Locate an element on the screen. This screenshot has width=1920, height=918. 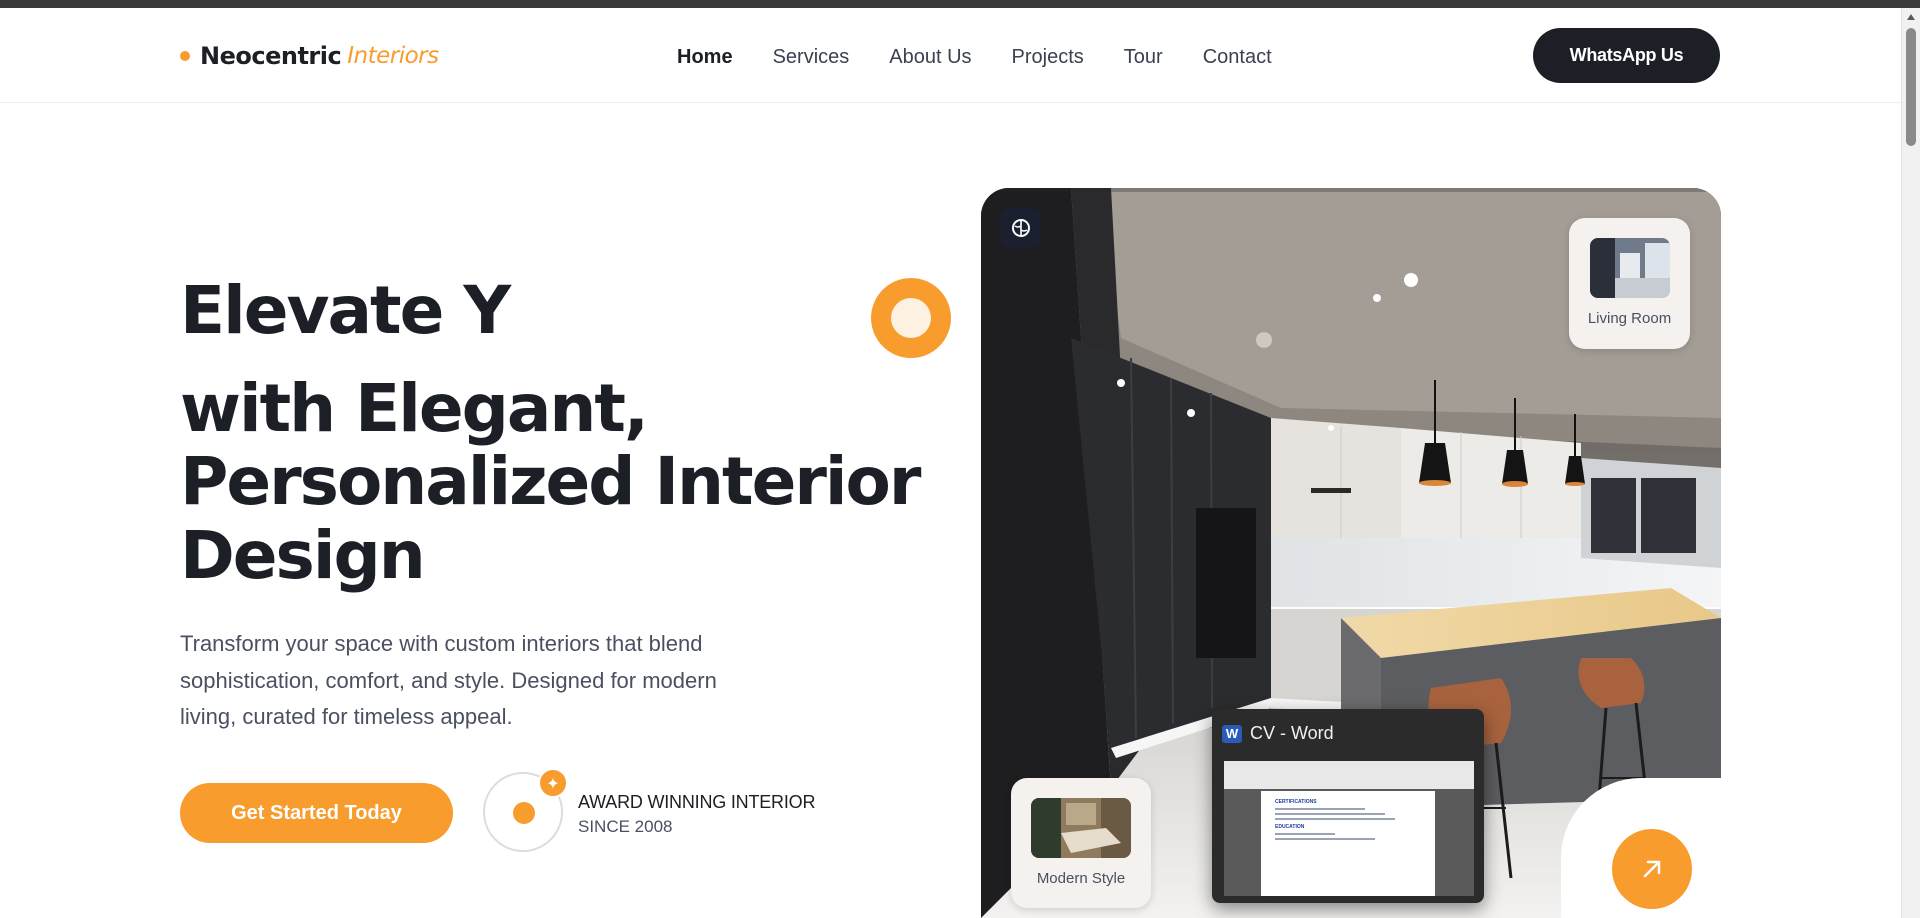
nav-item-home: Home is located at coordinates (705, 57).